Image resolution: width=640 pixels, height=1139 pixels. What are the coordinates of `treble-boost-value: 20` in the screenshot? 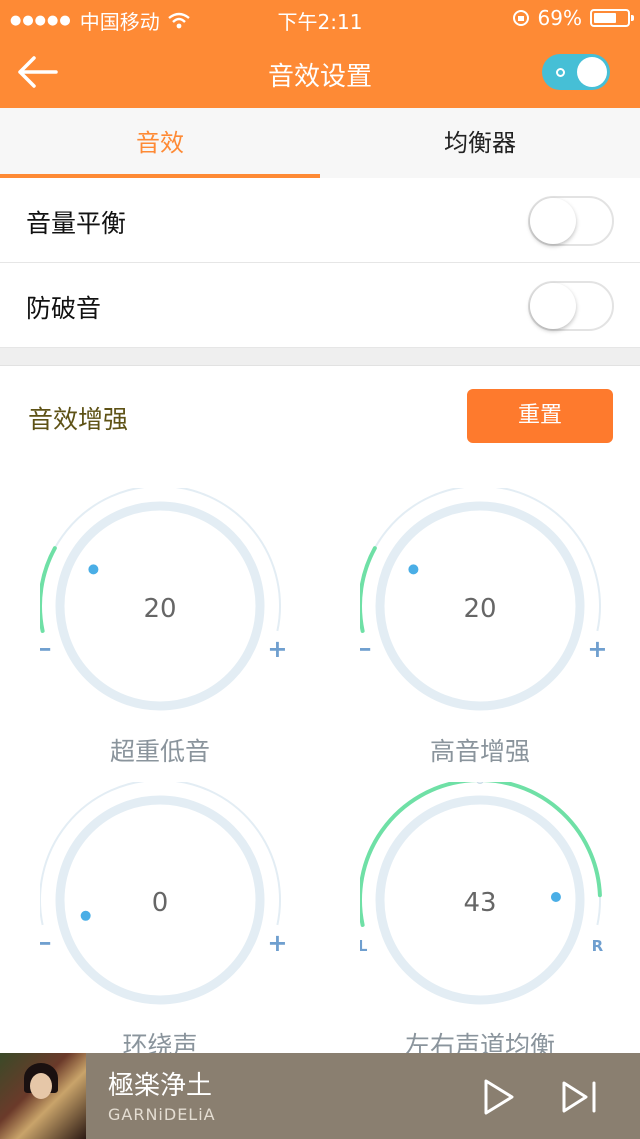 It's located at (480, 609).